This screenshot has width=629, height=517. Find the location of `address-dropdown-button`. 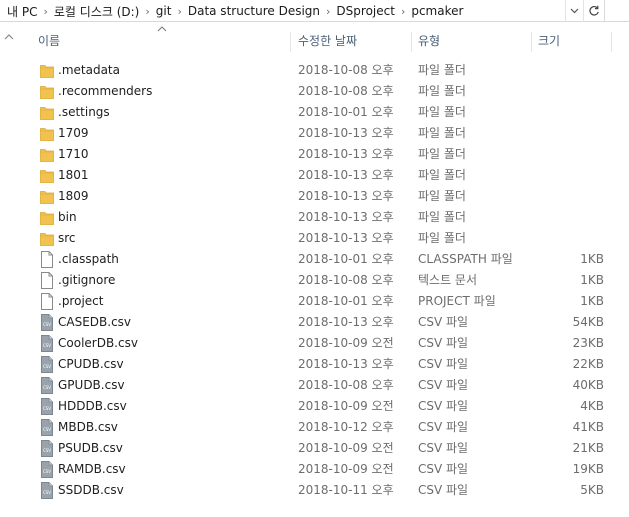

address-dropdown-button is located at coordinates (574, 11).